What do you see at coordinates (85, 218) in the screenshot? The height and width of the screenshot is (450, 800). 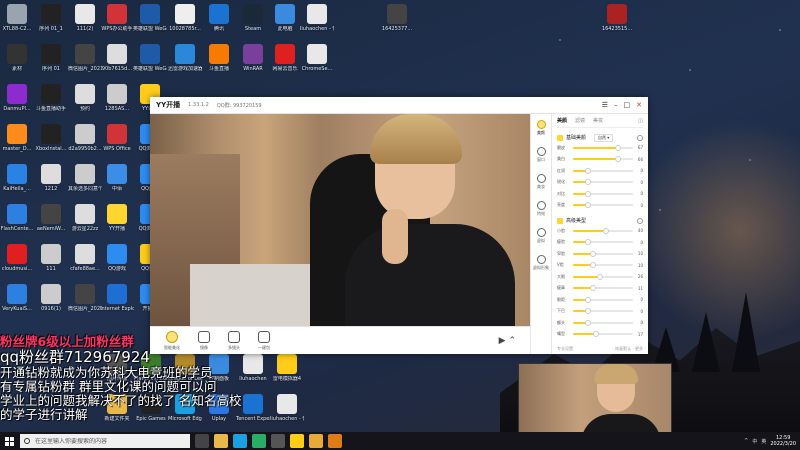 I see `desktop-icon: 游云星22zz` at bounding box center [85, 218].